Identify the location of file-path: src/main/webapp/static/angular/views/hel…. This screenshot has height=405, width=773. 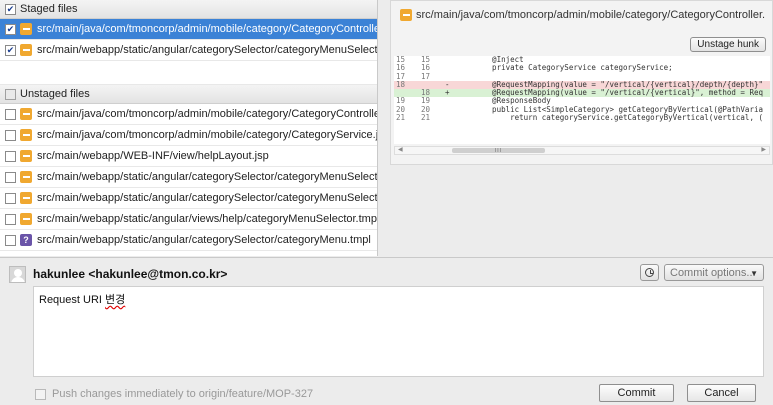
(207, 219).